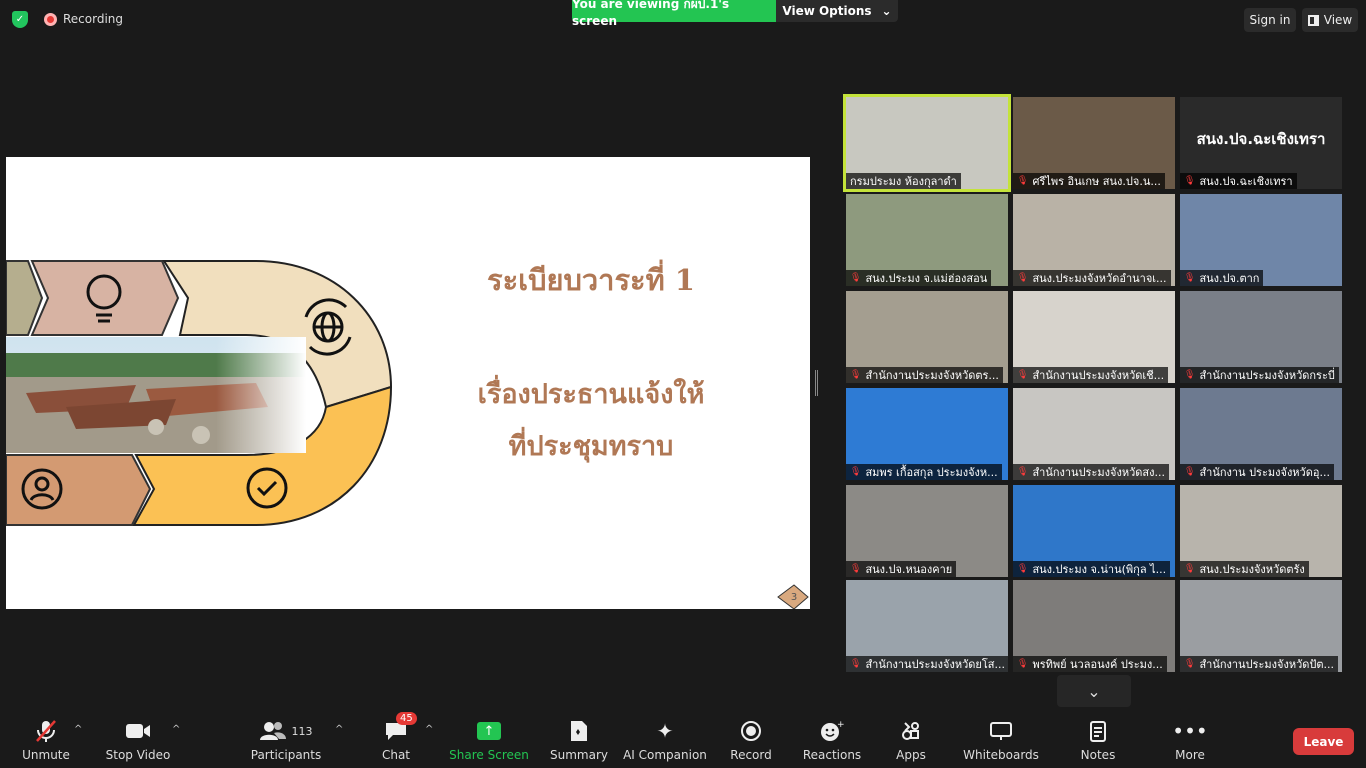 This screenshot has height=768, width=1366. I want to click on chat-unread-badge: 45, so click(406, 718).